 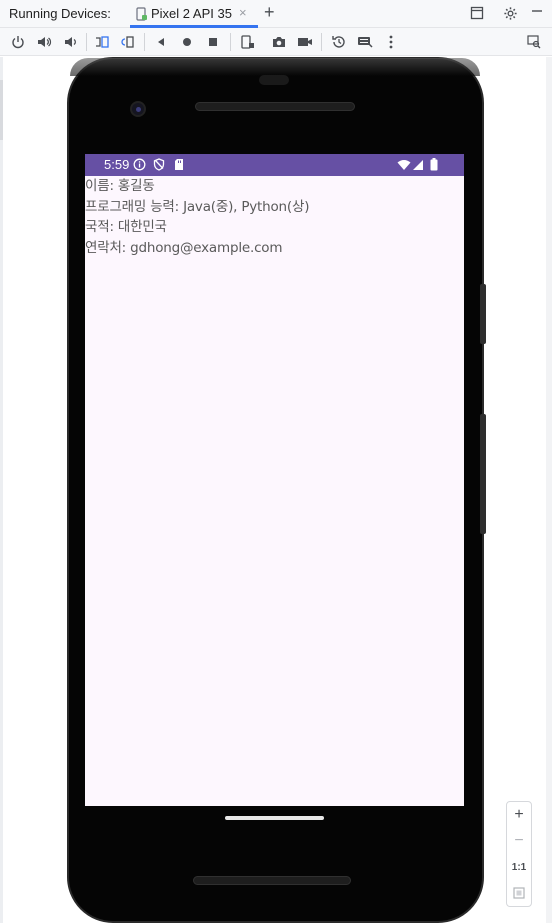 I want to click on more-options-icon, so click(x=391, y=42).